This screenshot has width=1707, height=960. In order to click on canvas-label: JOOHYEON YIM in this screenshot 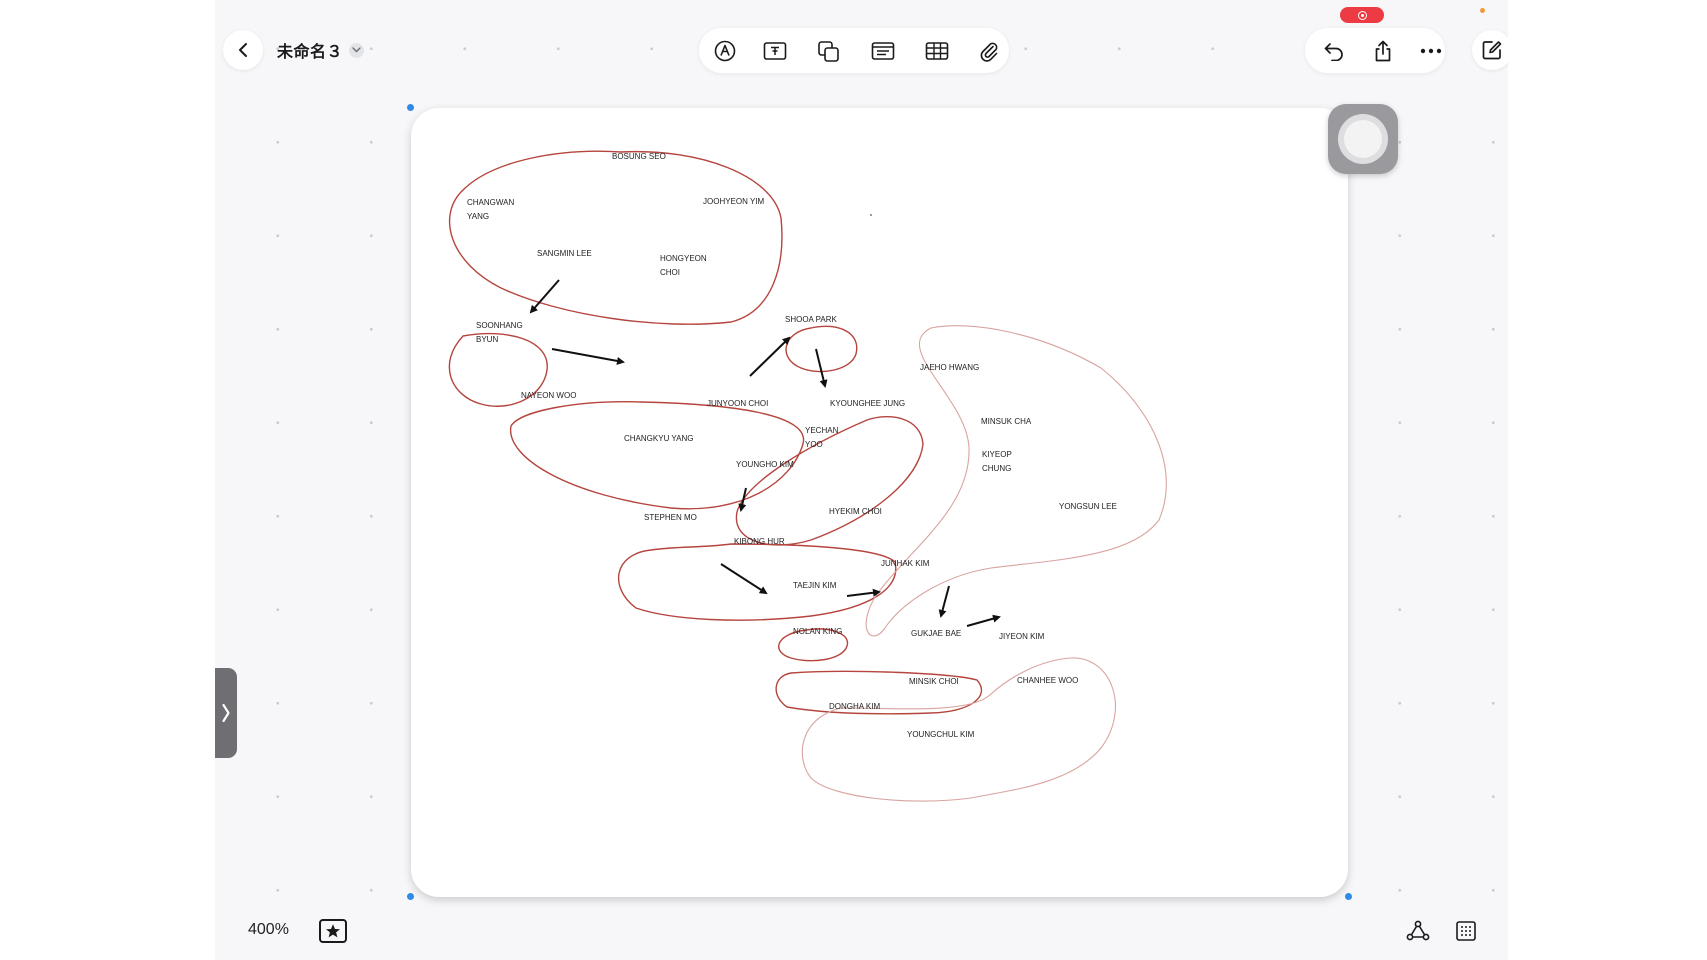, I will do `click(734, 201)`.